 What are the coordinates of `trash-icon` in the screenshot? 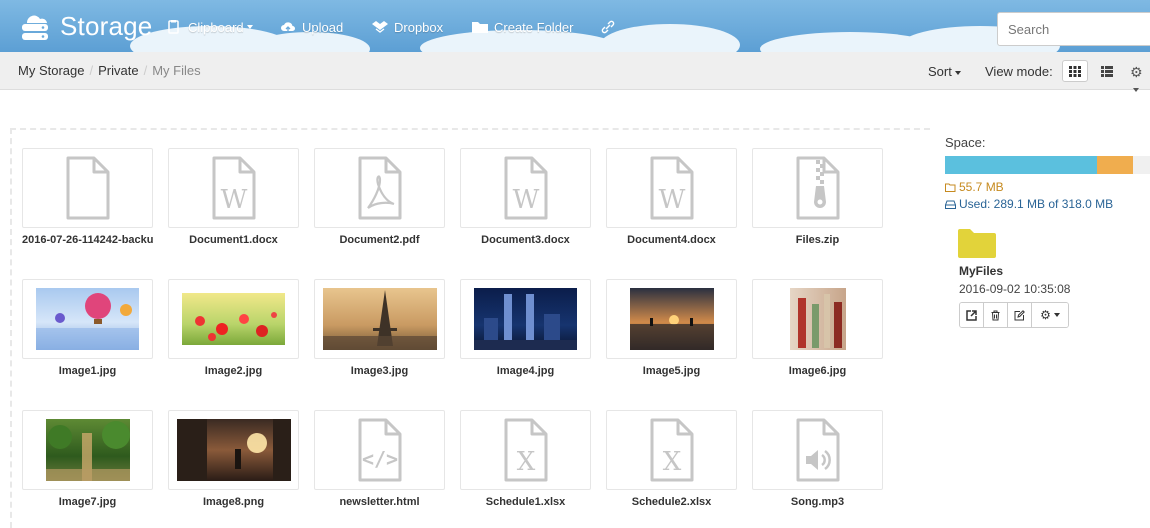 It's located at (995, 315).